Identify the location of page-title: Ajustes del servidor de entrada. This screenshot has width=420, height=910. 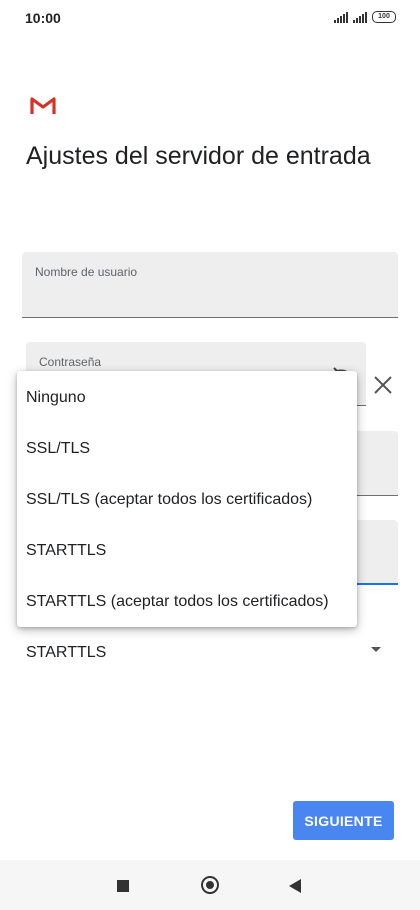
(198, 156).